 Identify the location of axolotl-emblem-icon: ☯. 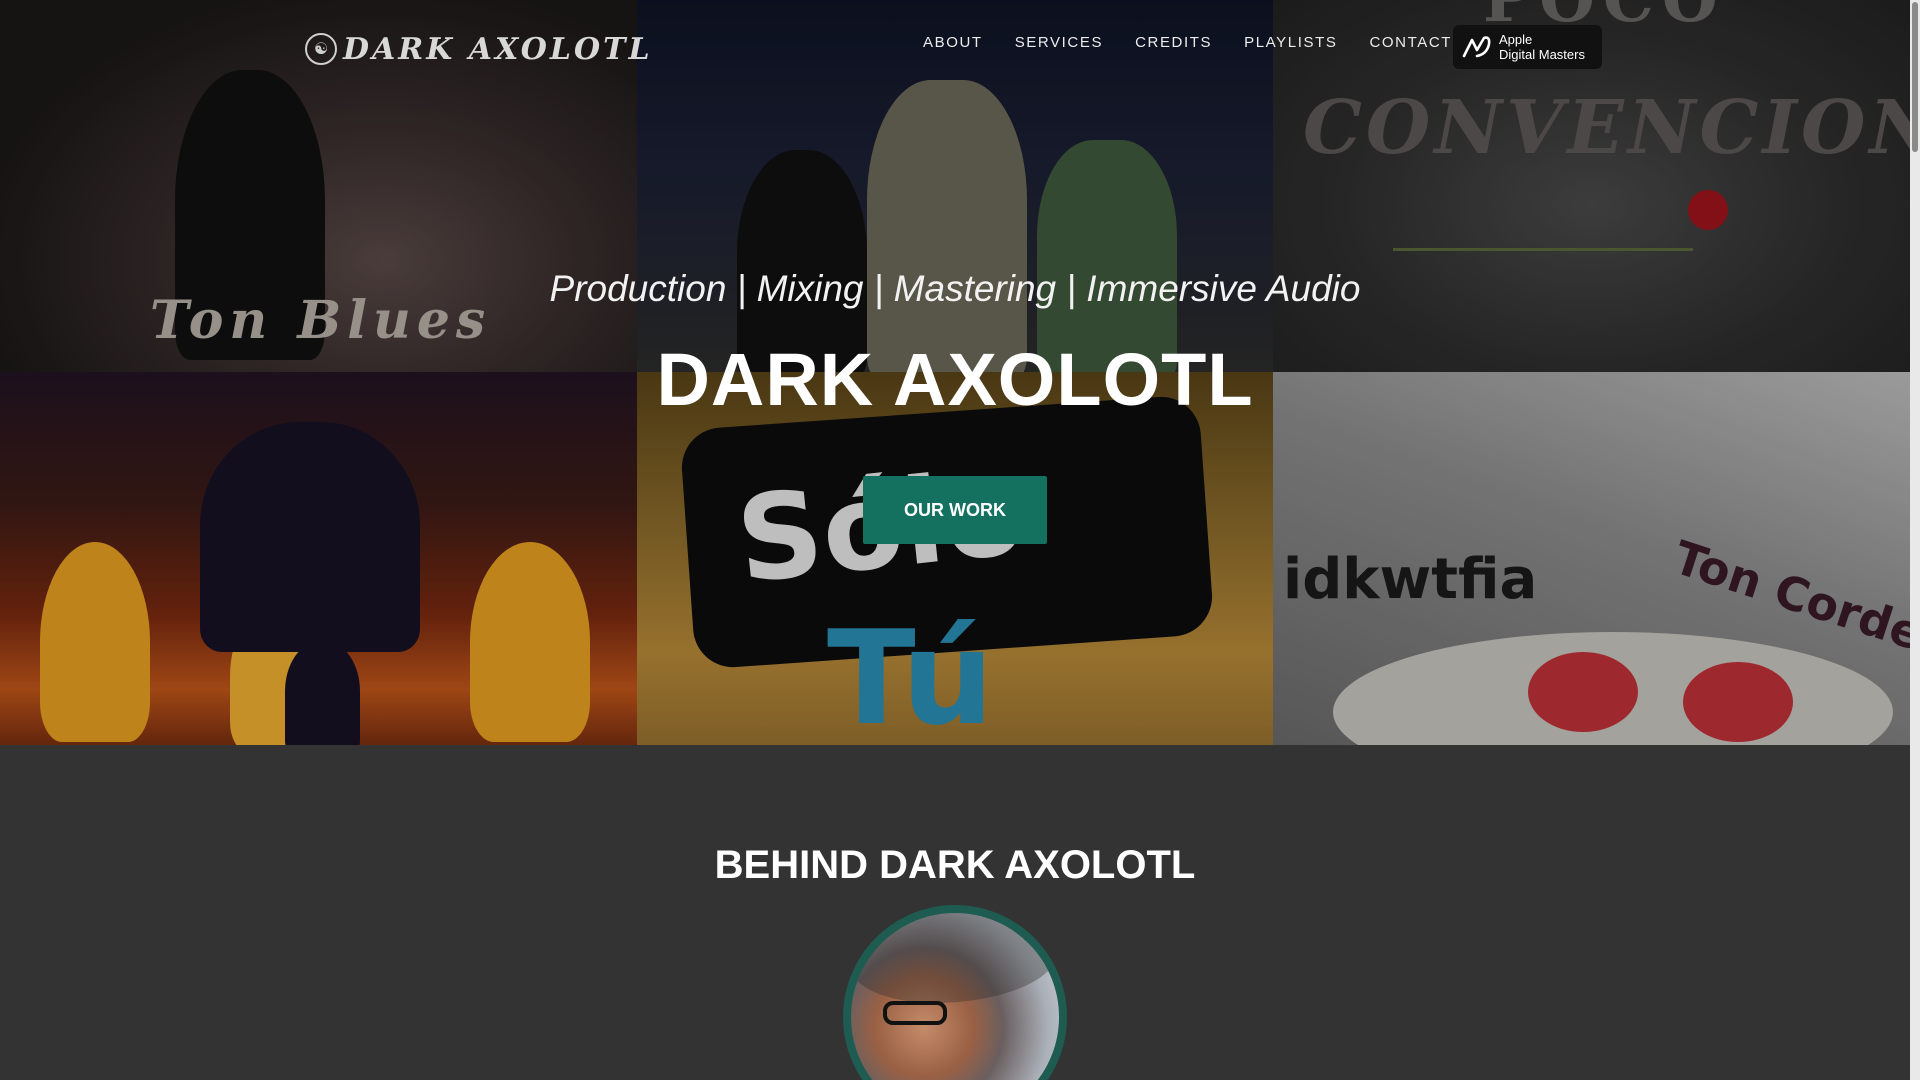
(321, 49).